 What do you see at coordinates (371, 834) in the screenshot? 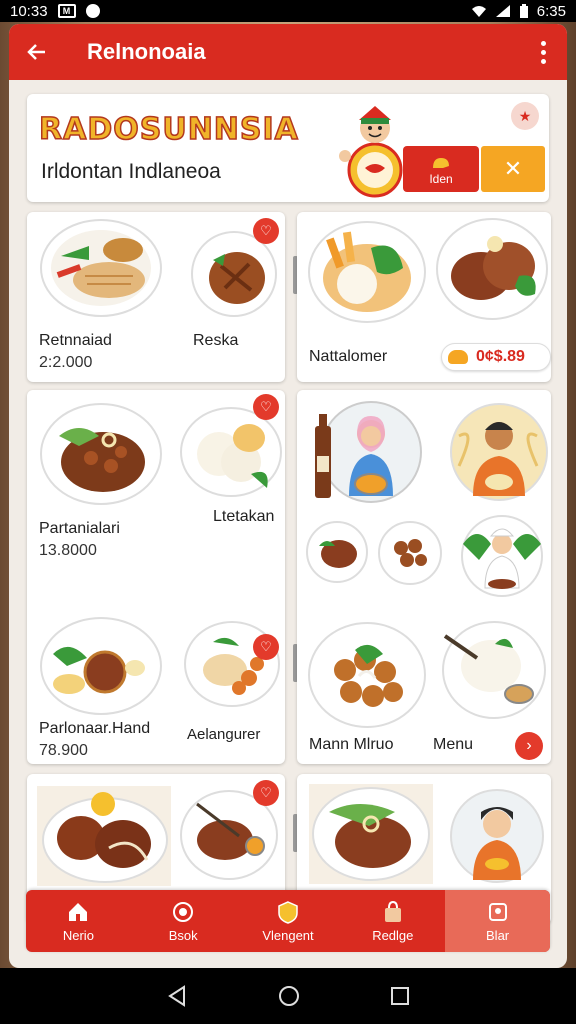
I see `fried-rice-dish-image` at bounding box center [371, 834].